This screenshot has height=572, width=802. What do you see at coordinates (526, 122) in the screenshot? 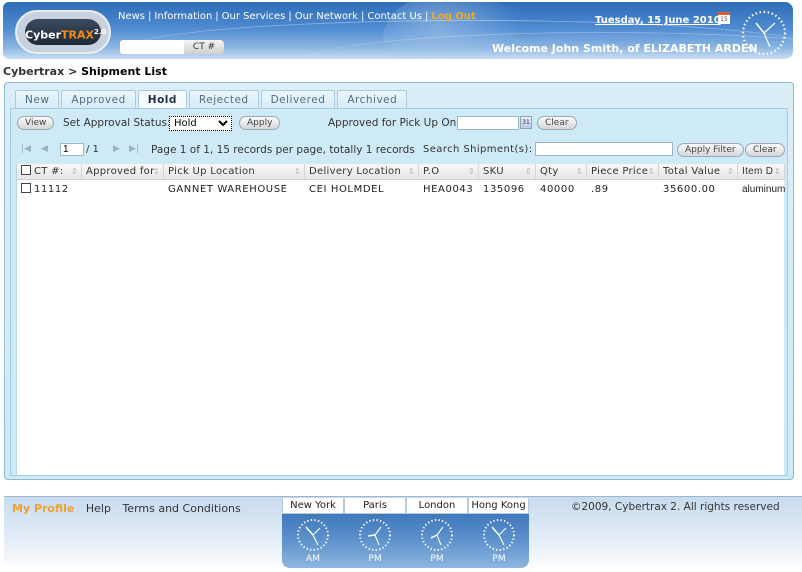
I see `calendar-picker-icon: 31` at bounding box center [526, 122].